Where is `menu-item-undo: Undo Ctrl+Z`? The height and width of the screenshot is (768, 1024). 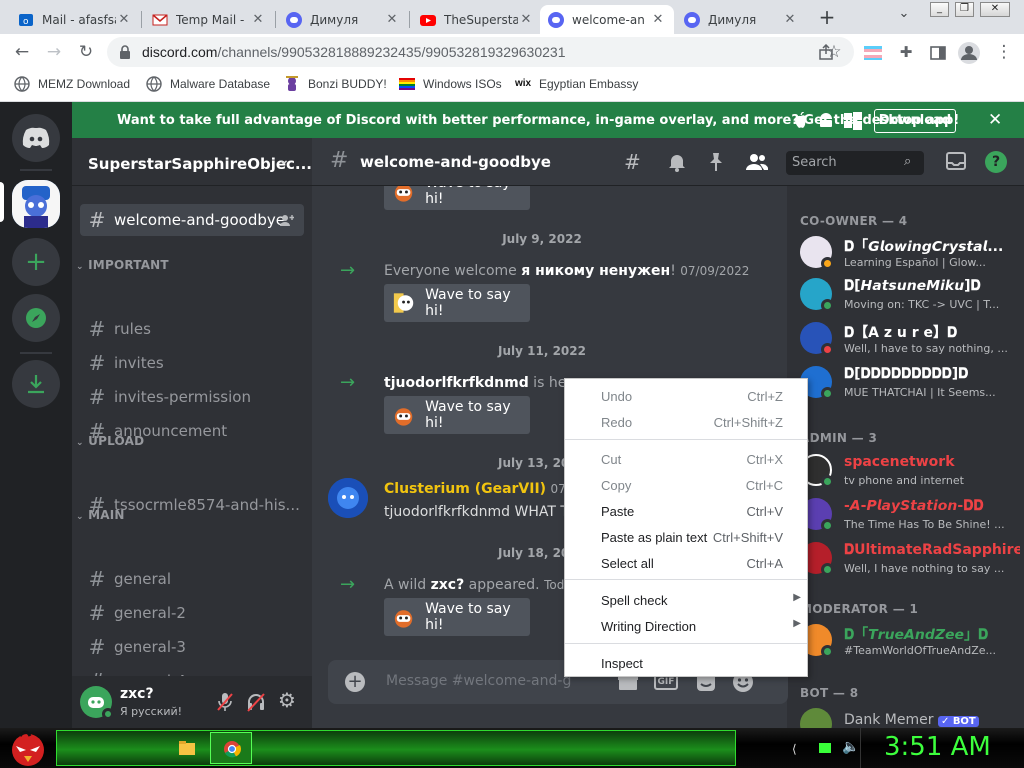
menu-item-undo: Undo Ctrl+Z is located at coordinates (686, 396).